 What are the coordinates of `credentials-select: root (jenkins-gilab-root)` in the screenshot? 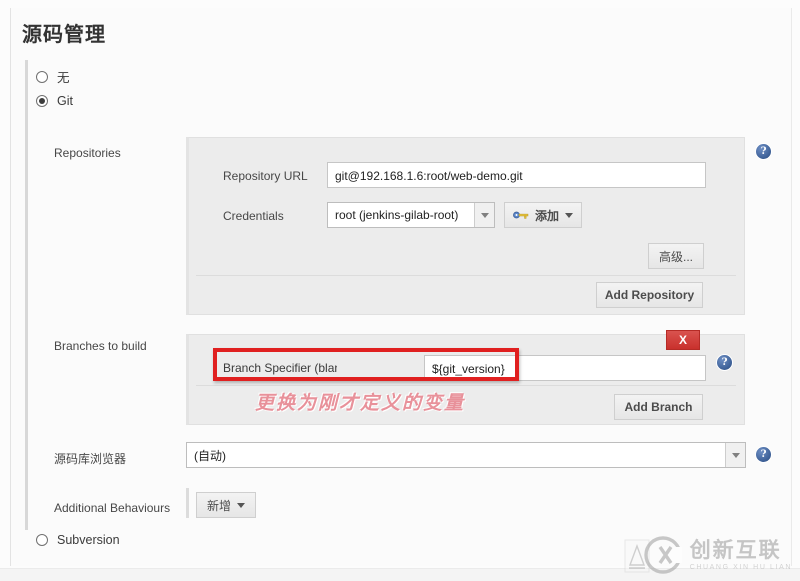 It's located at (411, 215).